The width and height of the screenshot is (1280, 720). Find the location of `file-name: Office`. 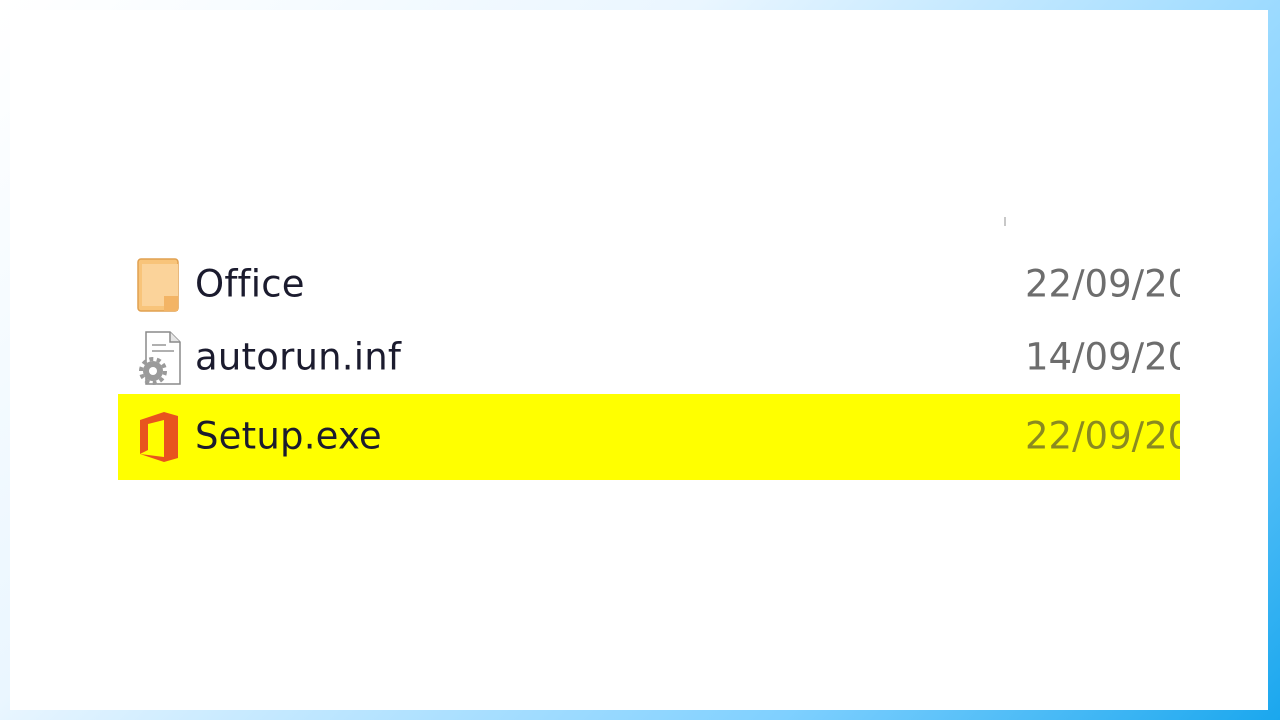

file-name: Office is located at coordinates (250, 284).